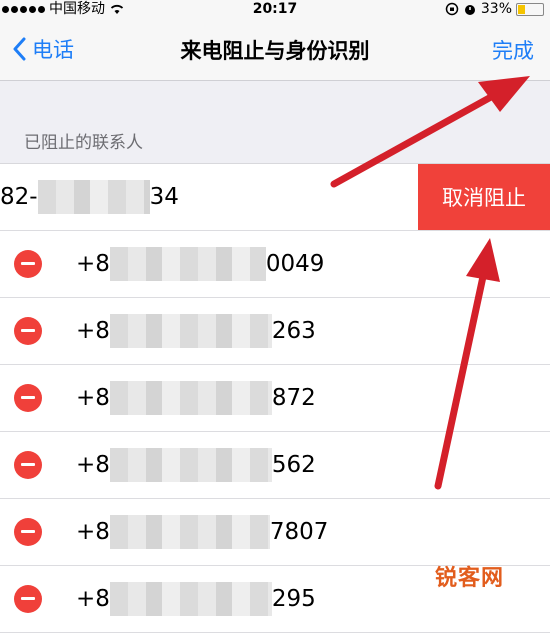 This screenshot has height=633, width=550. Describe the element at coordinates (513, 50) in the screenshot. I see `done-button: 完成` at that location.